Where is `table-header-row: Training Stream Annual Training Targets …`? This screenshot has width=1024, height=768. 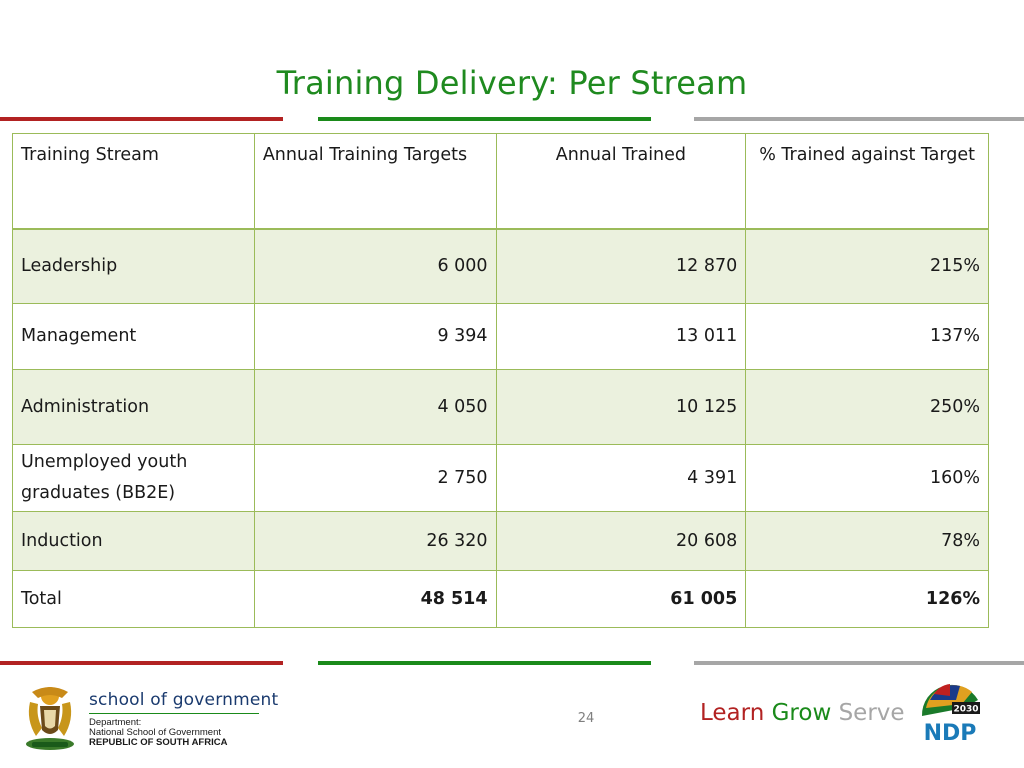
table-header-row: Training Stream Annual Training Targets … is located at coordinates (500, 181).